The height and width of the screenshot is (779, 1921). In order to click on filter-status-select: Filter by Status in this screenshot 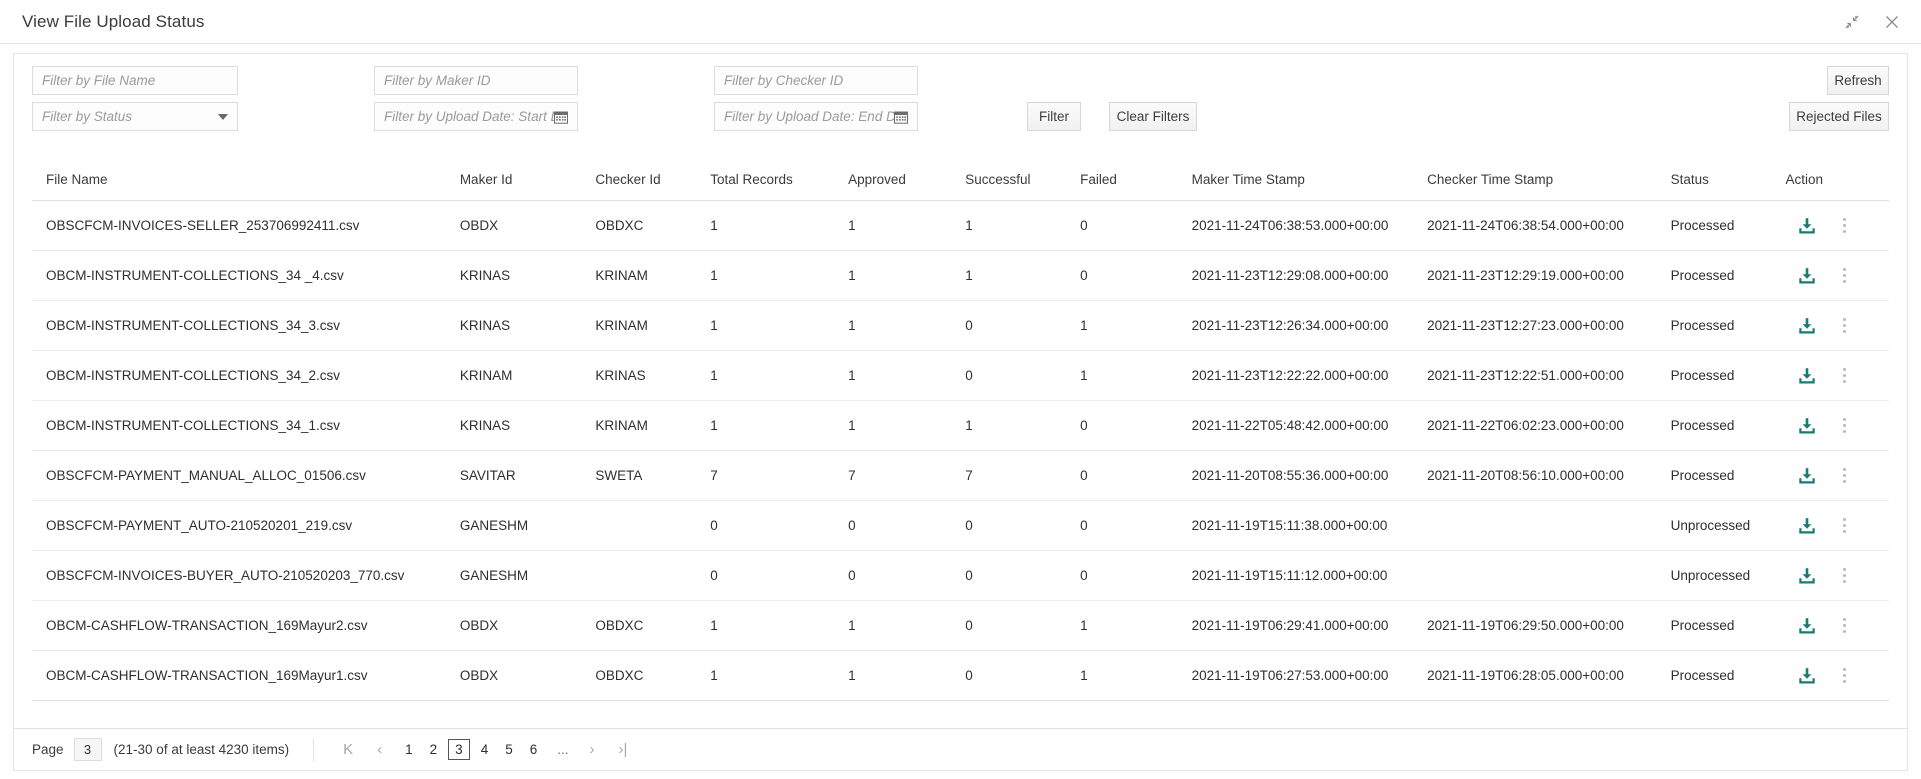, I will do `click(135, 116)`.